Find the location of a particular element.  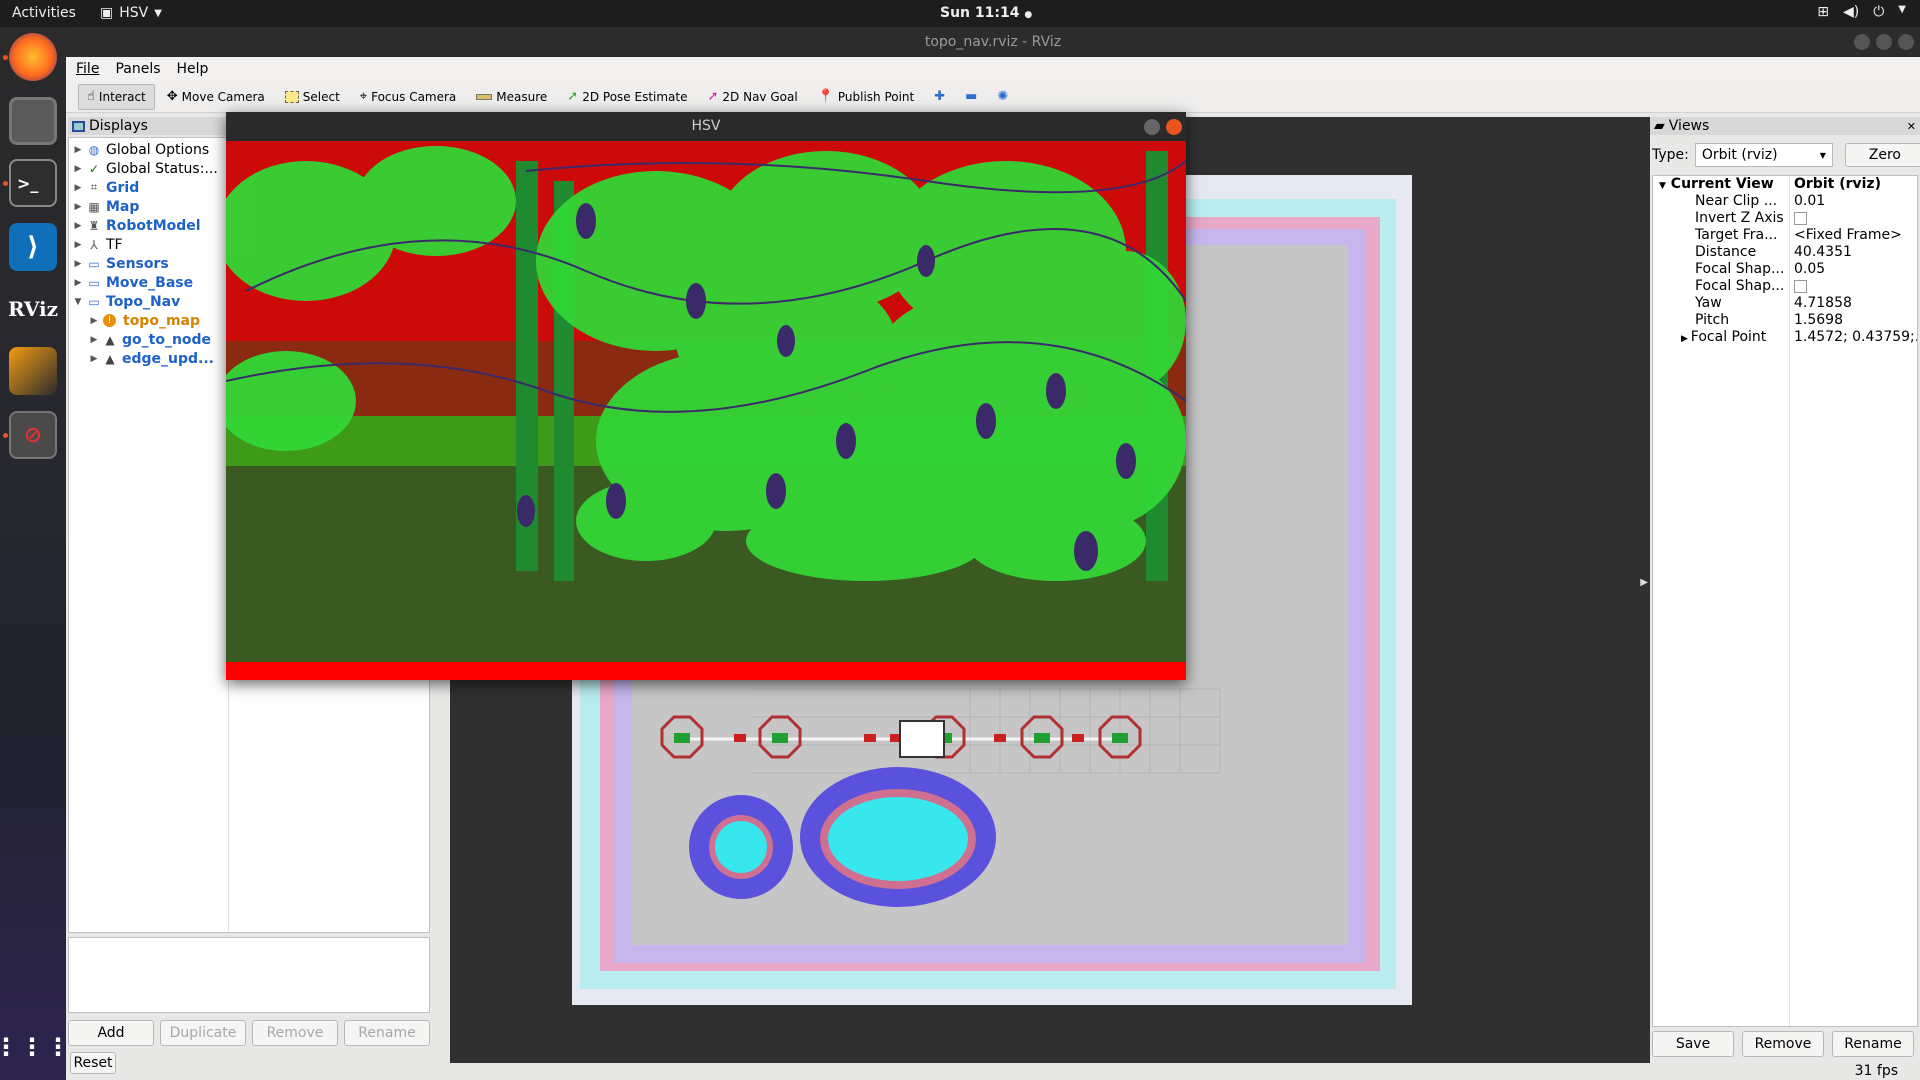

move-camera-tool: ✥ Move Camera is located at coordinates (216, 97).